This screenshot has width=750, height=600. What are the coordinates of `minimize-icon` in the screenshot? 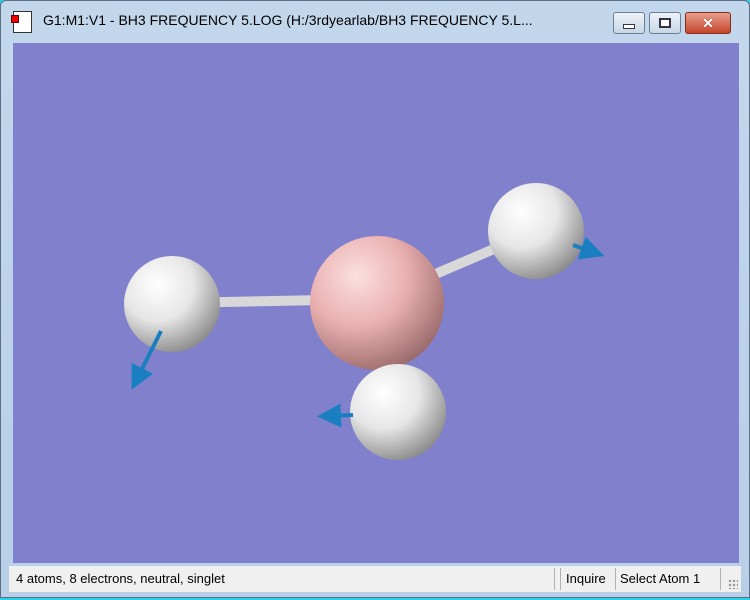 It's located at (629, 26).